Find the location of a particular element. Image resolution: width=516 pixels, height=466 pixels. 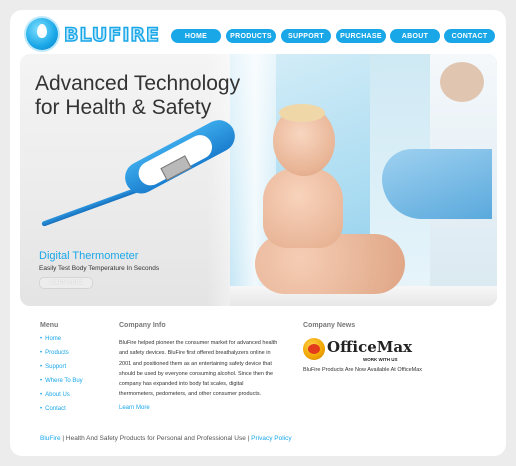

logo-drop-icon is located at coordinates (42, 34).